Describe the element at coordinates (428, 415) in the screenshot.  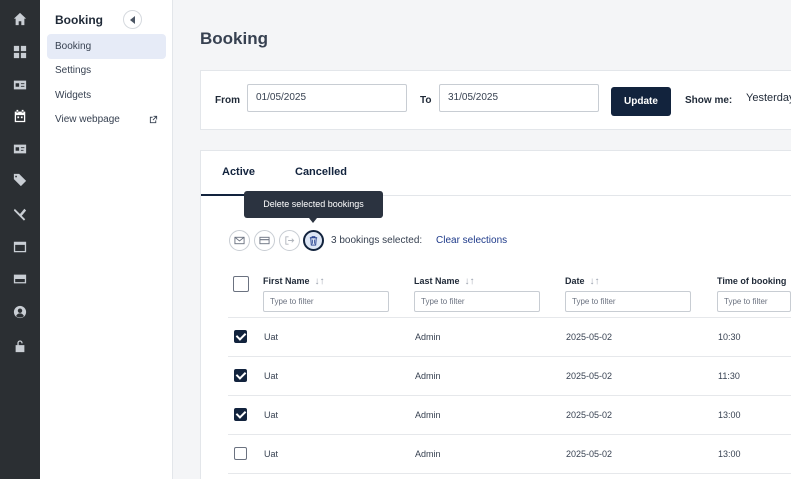
I see `row-3-last-name: Admin` at that location.